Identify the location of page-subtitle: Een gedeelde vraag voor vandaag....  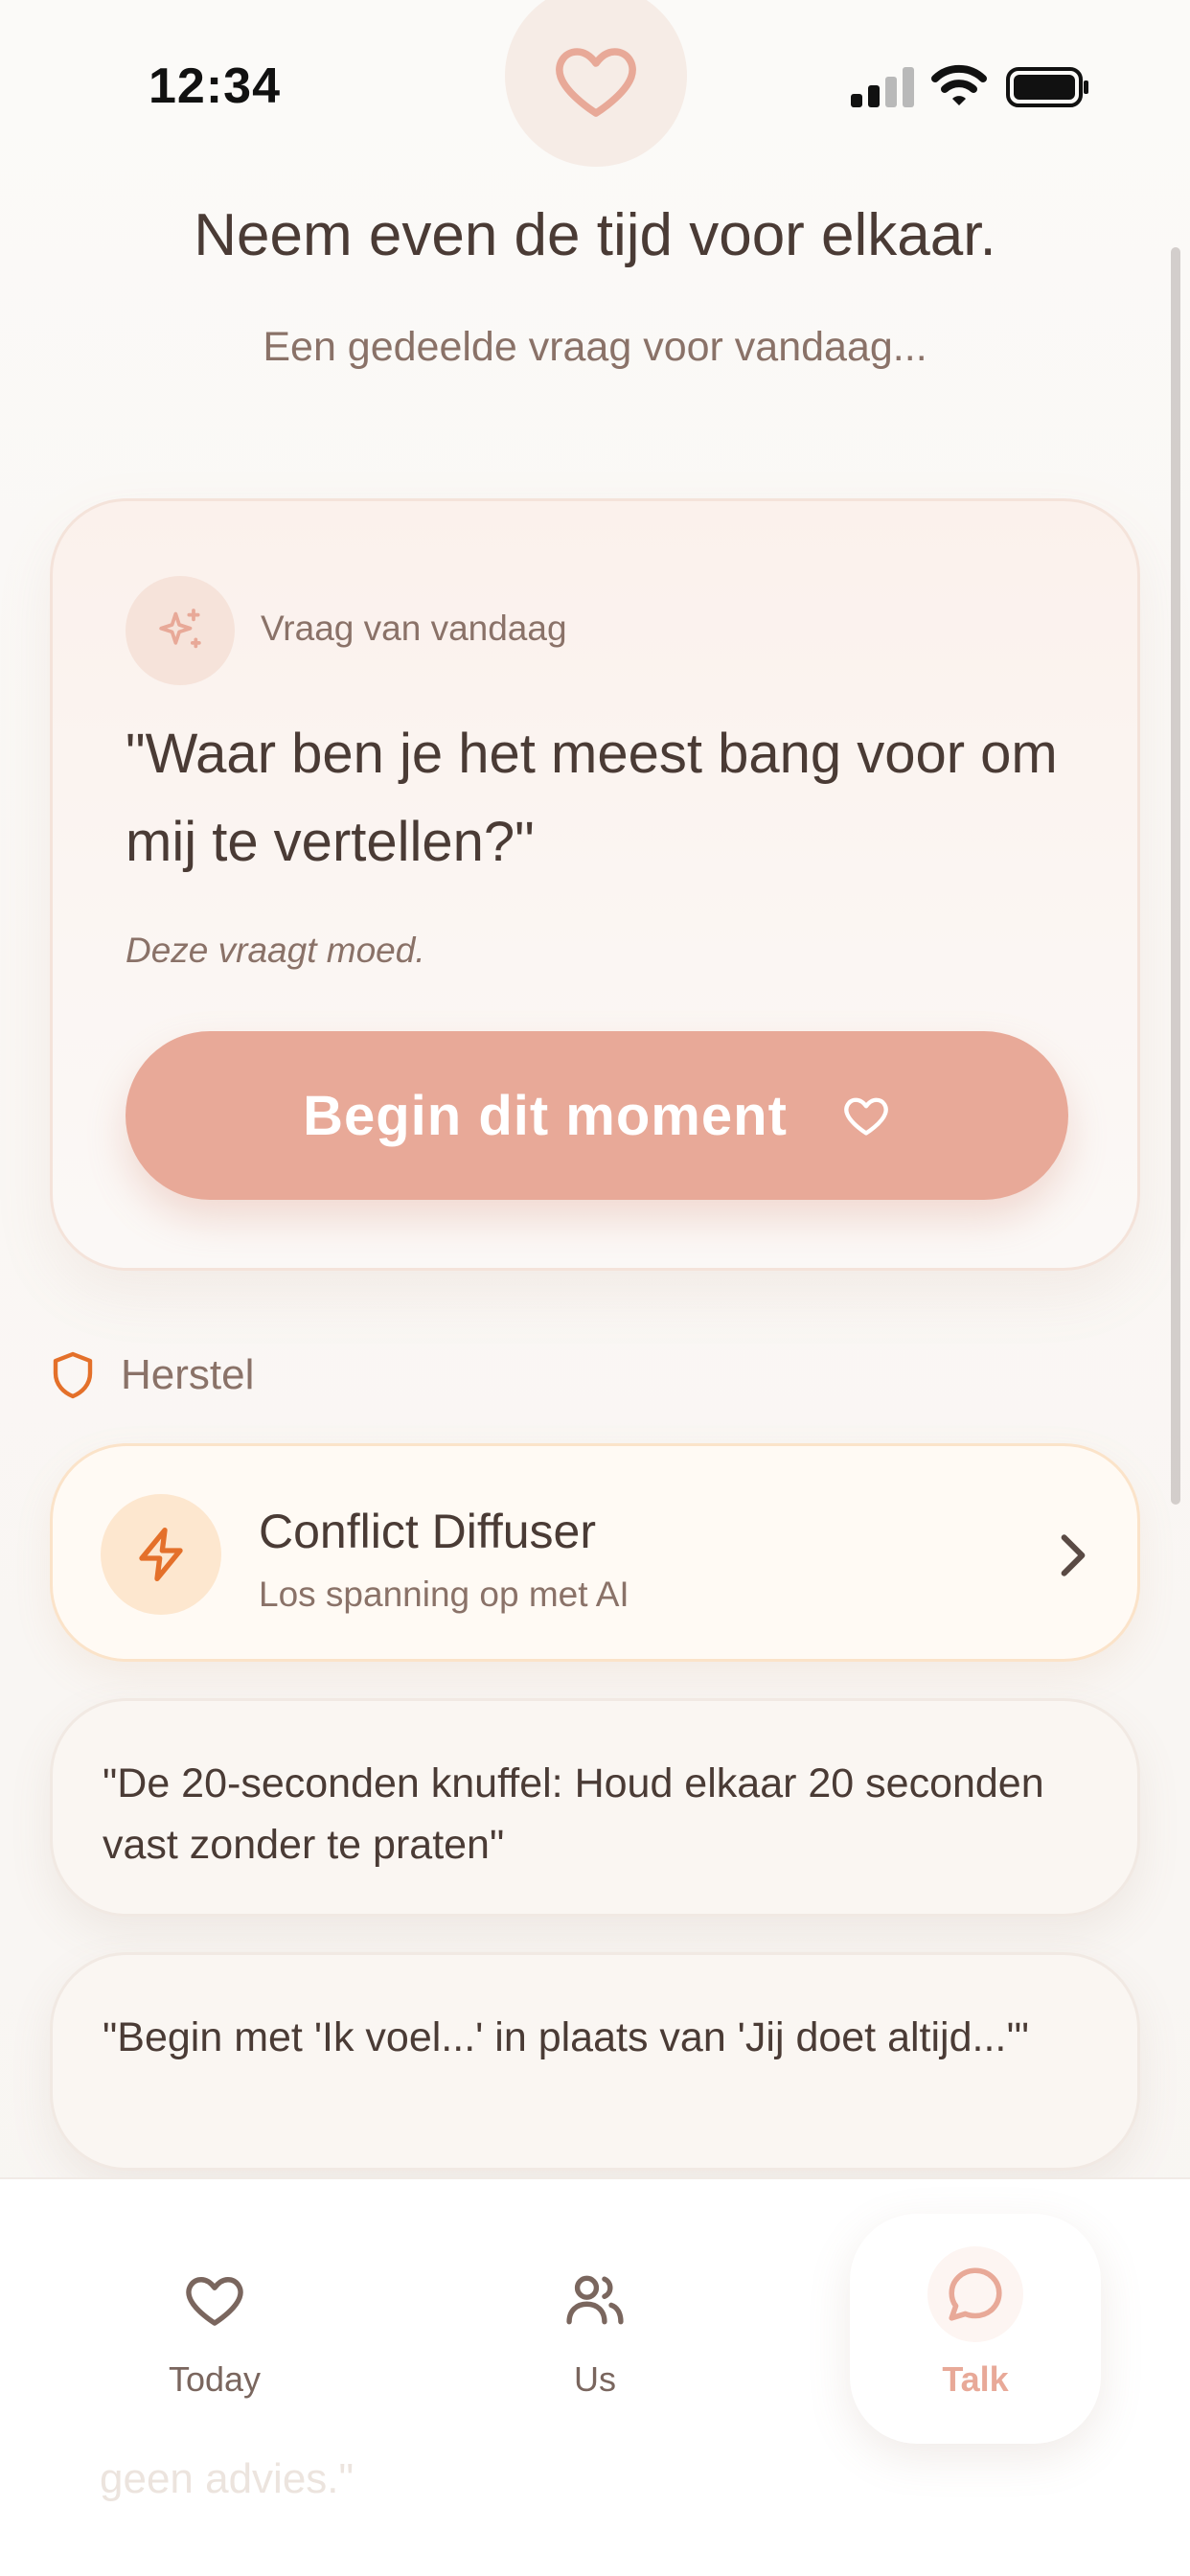
(595, 347).